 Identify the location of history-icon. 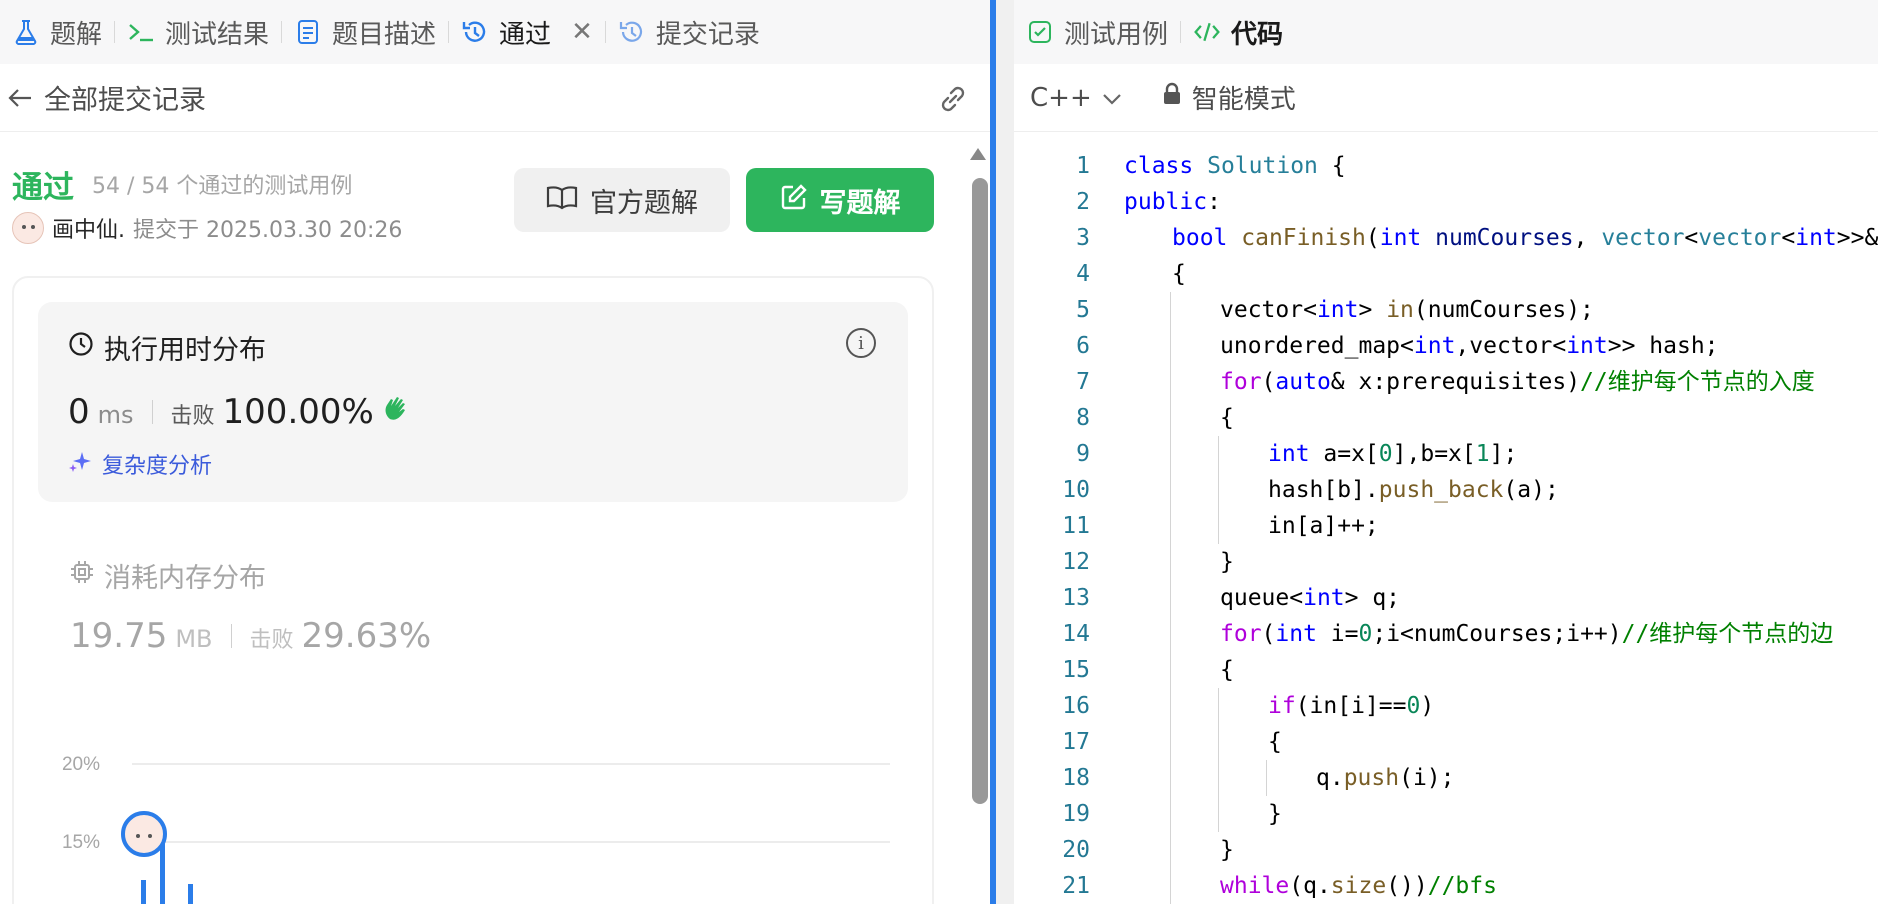
(475, 32).